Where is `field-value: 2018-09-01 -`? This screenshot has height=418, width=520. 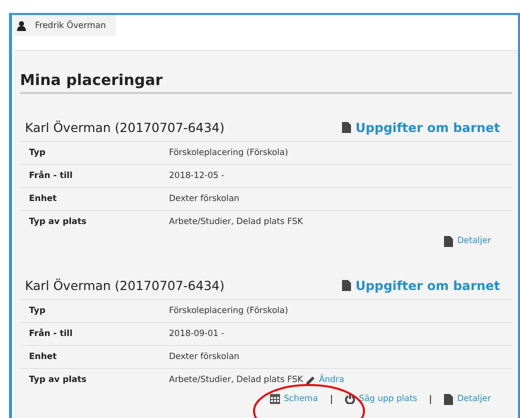
field-value: 2018-09-01 - is located at coordinates (196, 334).